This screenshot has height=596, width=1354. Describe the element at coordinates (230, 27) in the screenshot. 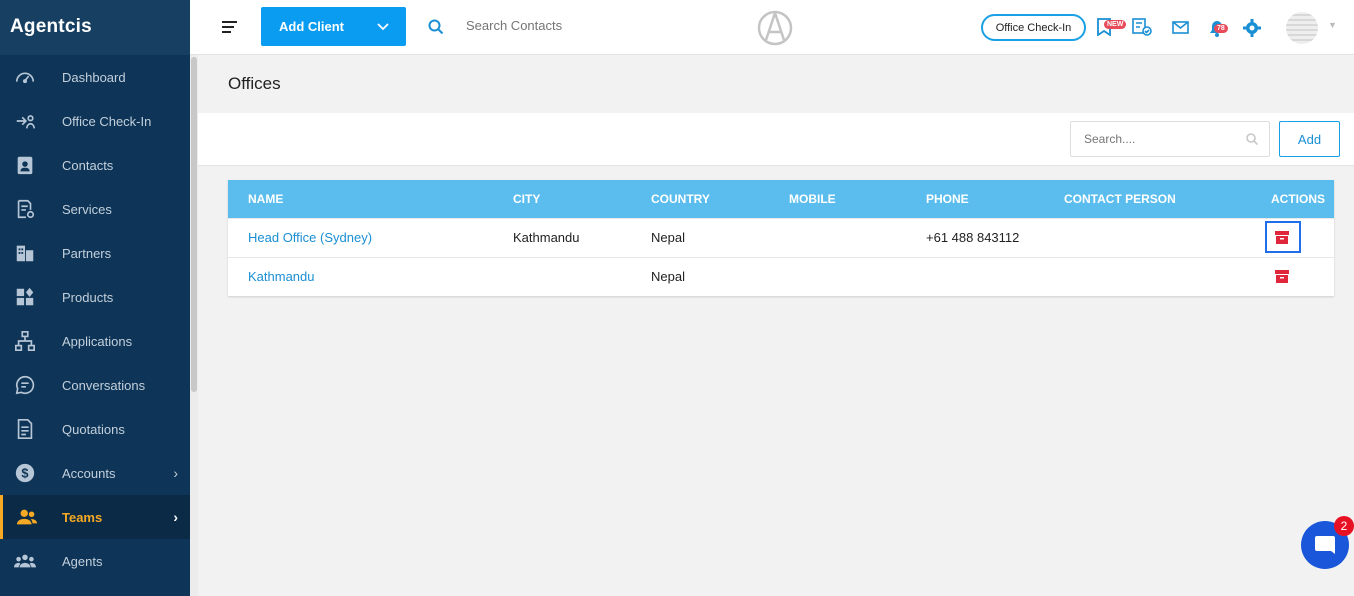

I see `menu-icon` at that location.